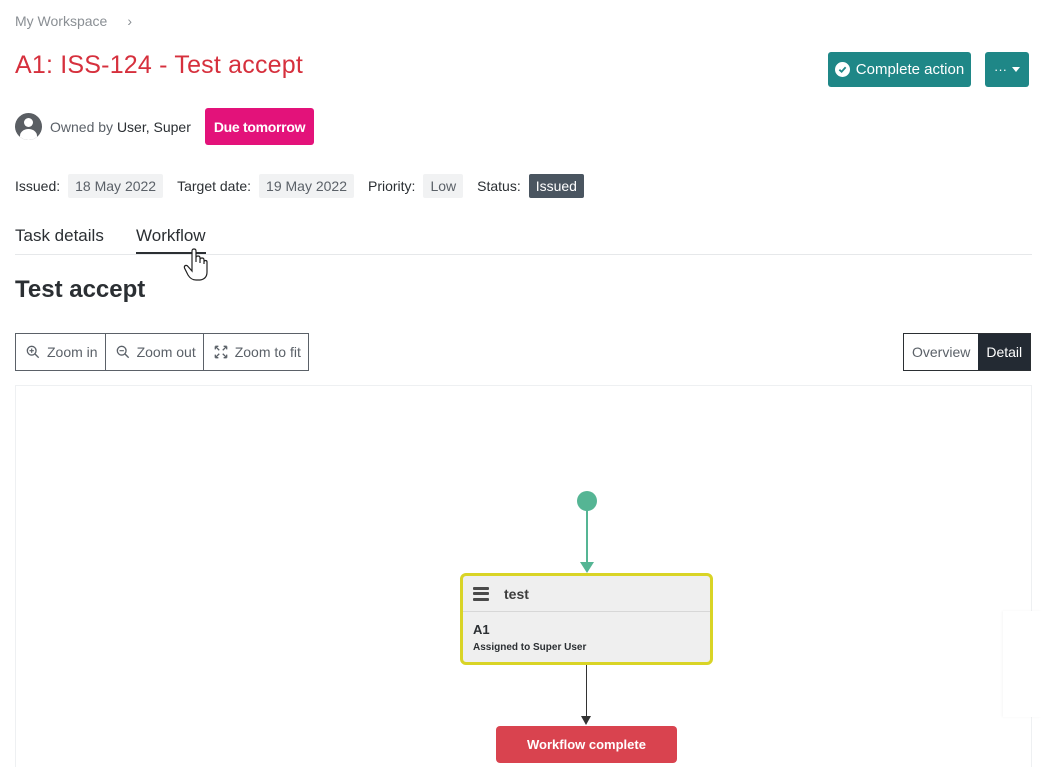 The width and height of the screenshot is (1041, 767). What do you see at coordinates (221, 352) in the screenshot?
I see `expand-arrows-icon` at bounding box center [221, 352].